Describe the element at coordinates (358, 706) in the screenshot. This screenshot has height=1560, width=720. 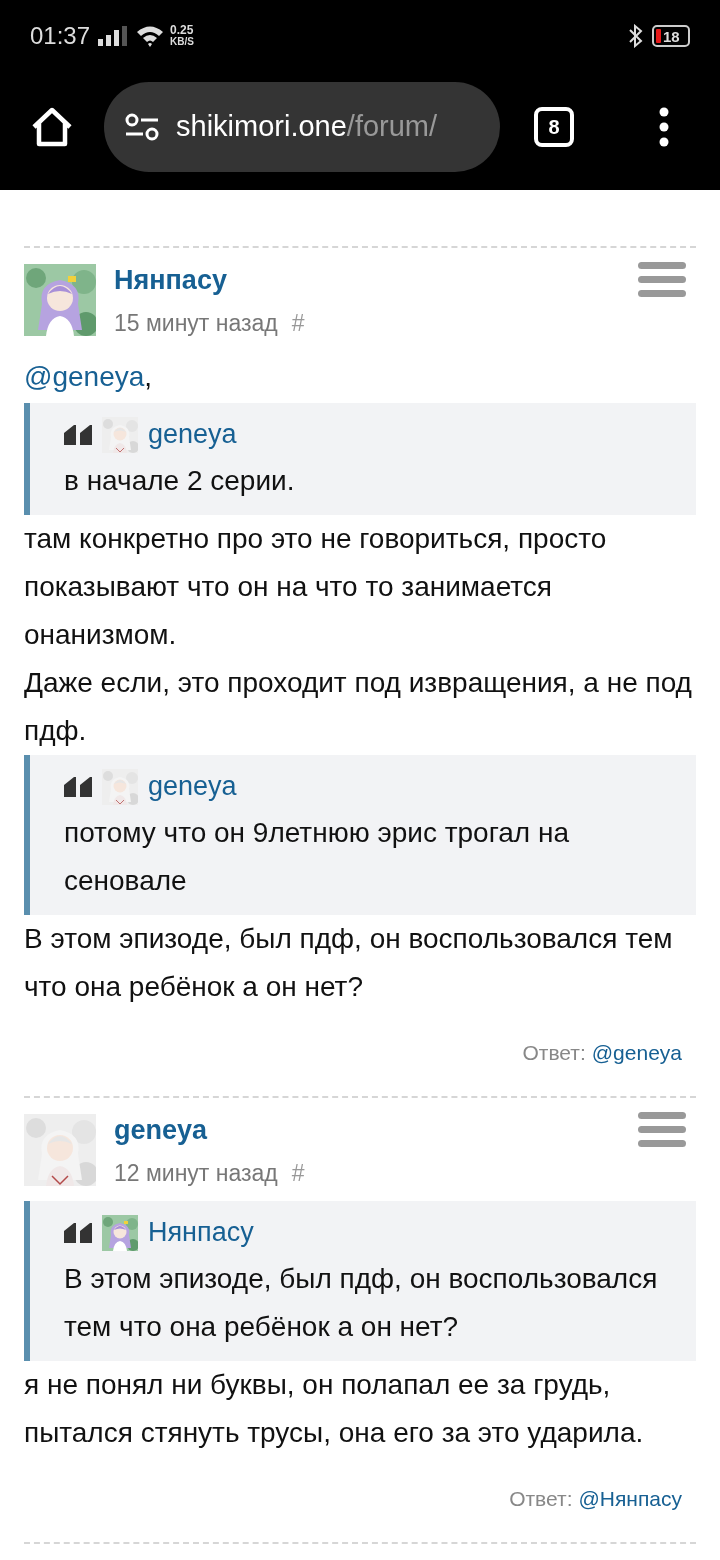
I see `post-text: Даже если, это проходит под извращения, а не под пдф.` at that location.